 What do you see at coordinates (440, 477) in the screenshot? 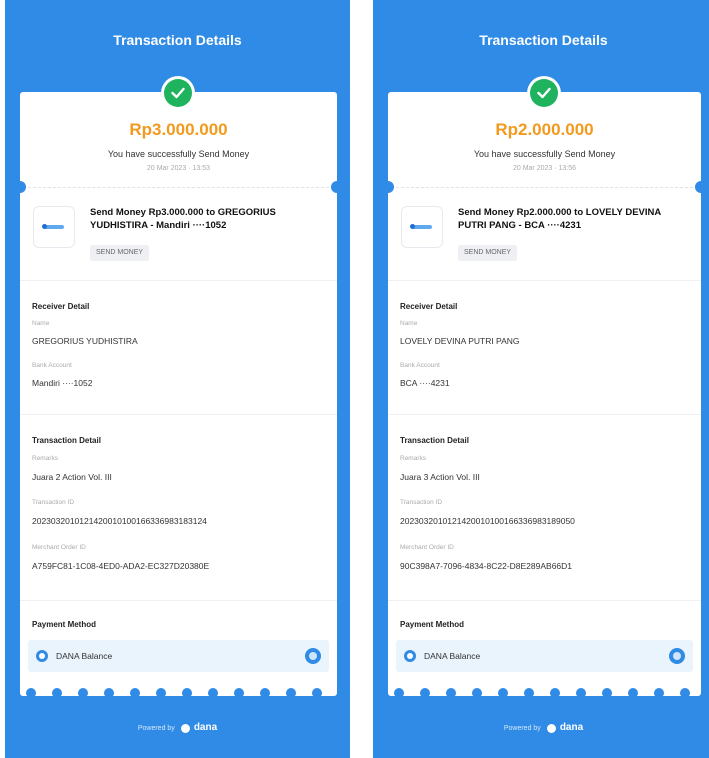
I see `remarks: Juara 3 Action Vol. III` at bounding box center [440, 477].